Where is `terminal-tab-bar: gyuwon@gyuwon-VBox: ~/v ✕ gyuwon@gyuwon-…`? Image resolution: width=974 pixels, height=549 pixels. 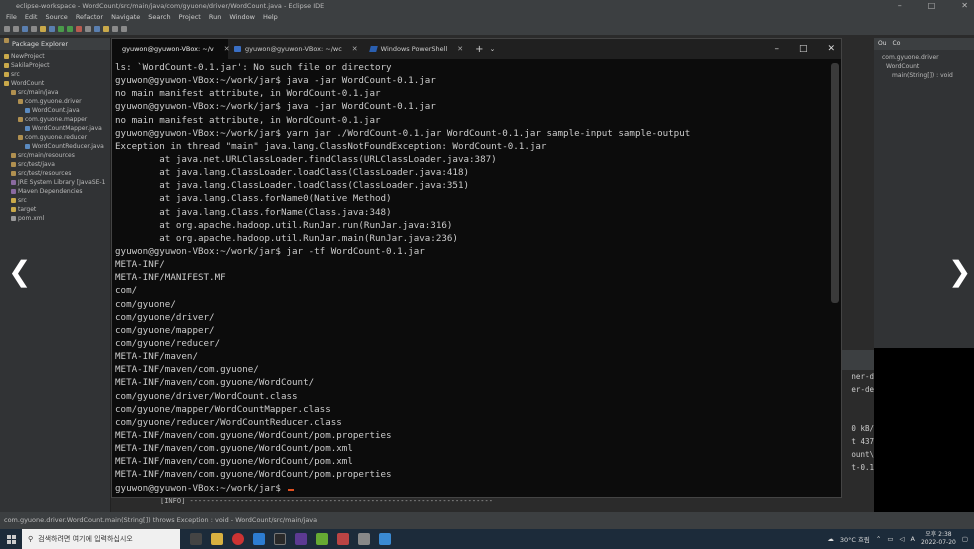
terminal-tab-bar: gyuwon@gyuwon-VBox: ~/v ✕ gyuwon@gyuwon-… is located at coordinates (476, 49).